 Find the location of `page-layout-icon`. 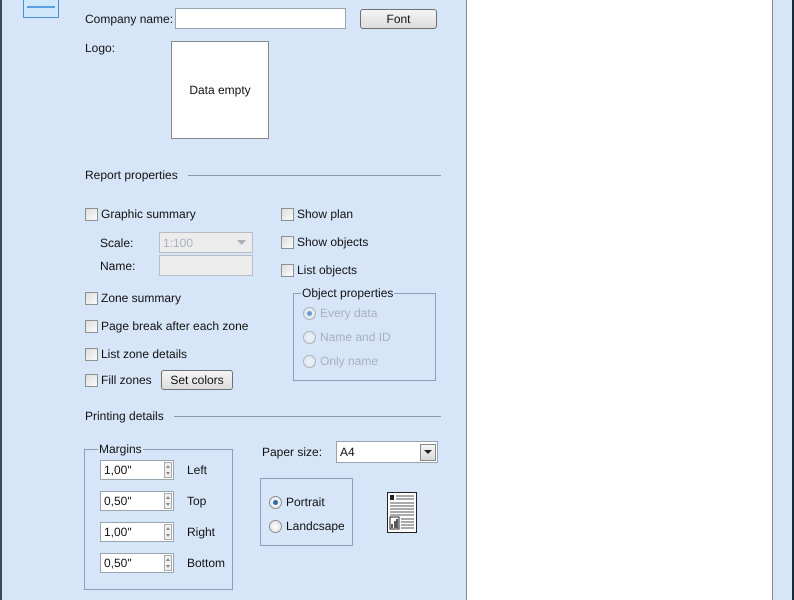

page-layout-icon is located at coordinates (402, 512).